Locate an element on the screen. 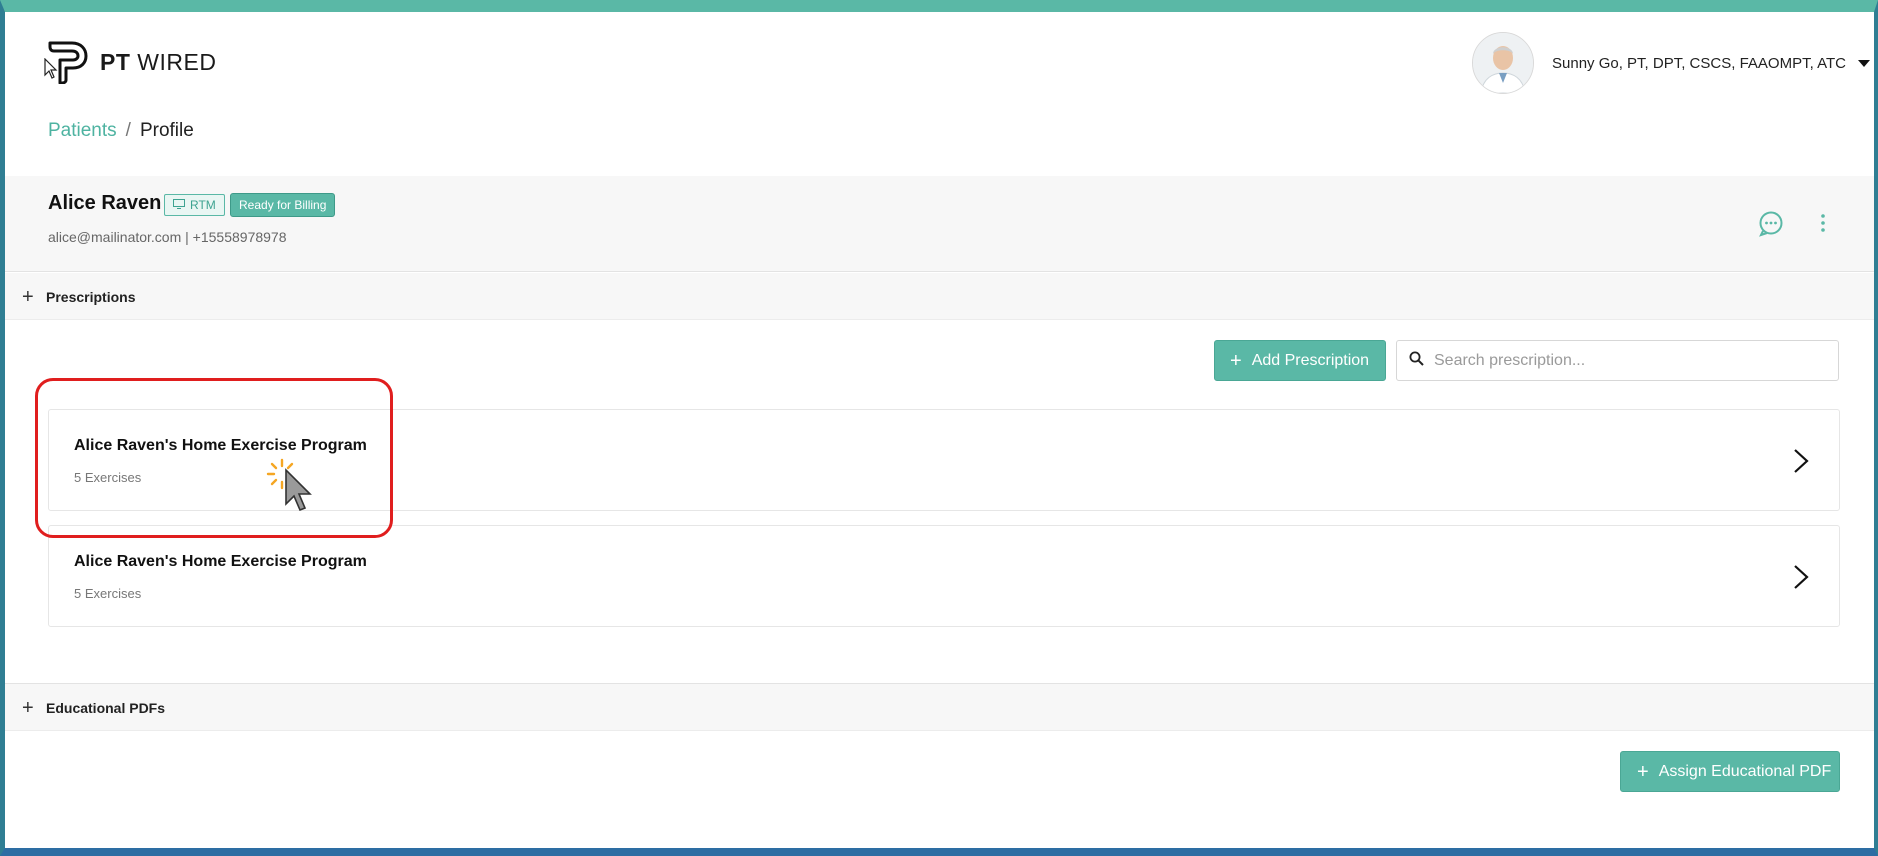  user-menu: Sunny Go, PT, DPT, CSCS, FAAOMPT, ATC is located at coordinates (1671, 63).